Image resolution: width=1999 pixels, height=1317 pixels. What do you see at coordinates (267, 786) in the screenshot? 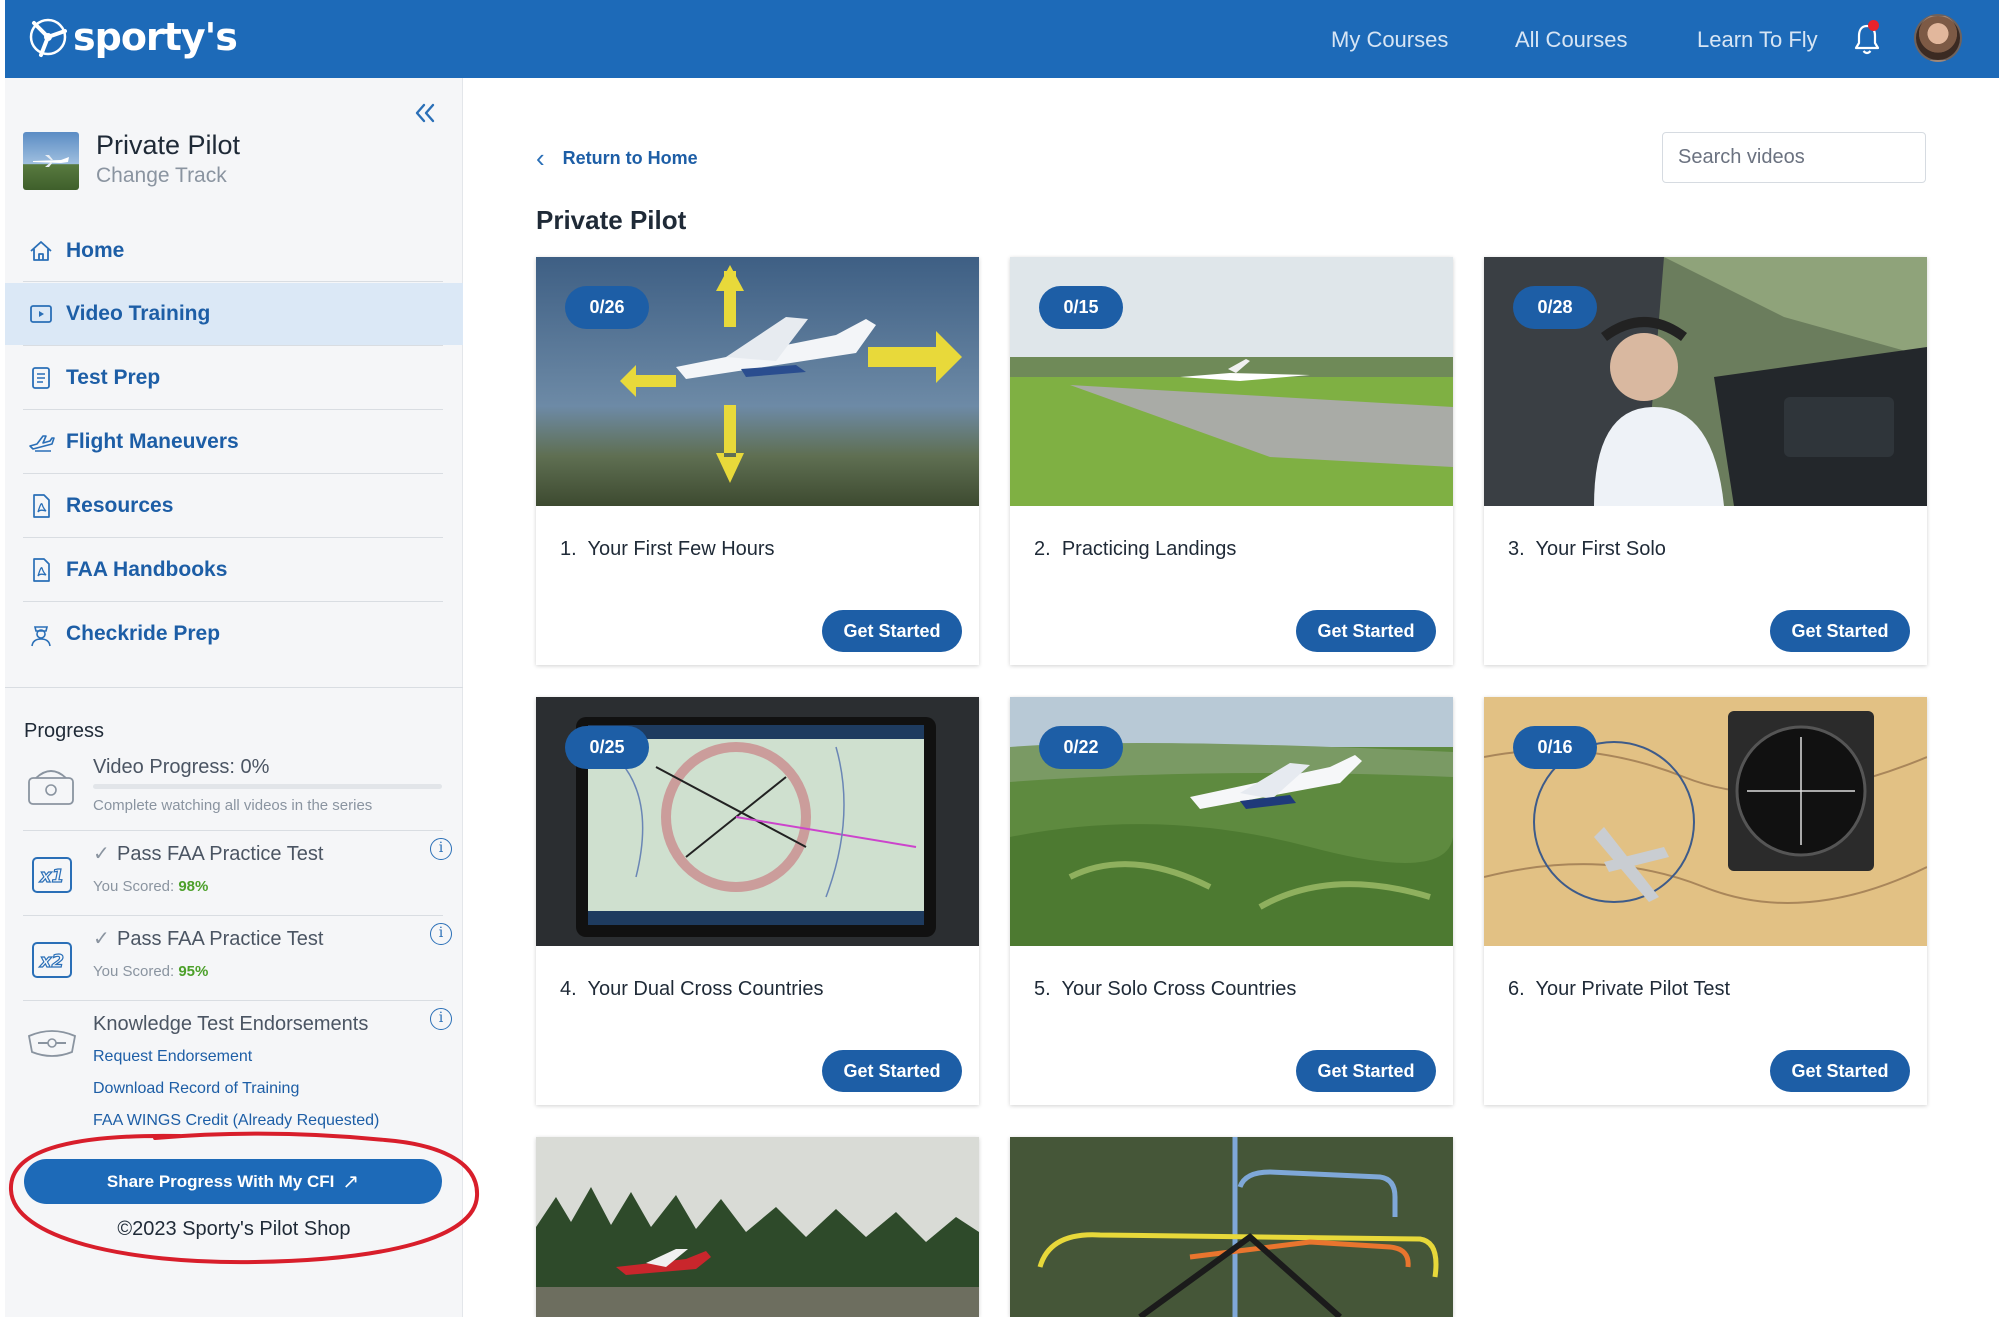
I see `video-progress-bar` at bounding box center [267, 786].